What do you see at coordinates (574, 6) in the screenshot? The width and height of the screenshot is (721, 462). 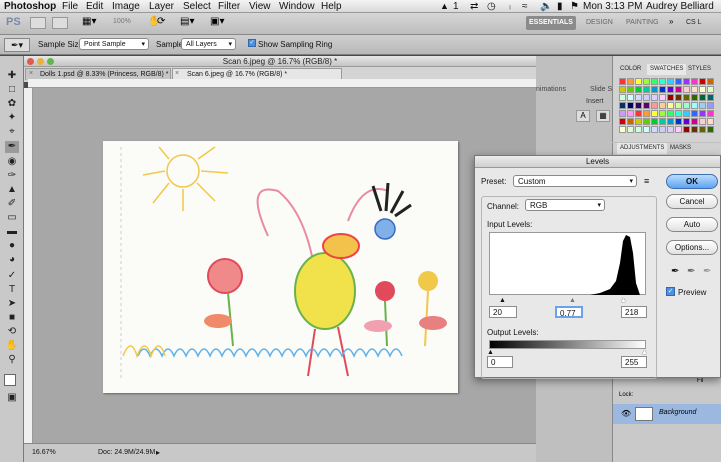 I see `flag-icon: ⚑` at bounding box center [574, 6].